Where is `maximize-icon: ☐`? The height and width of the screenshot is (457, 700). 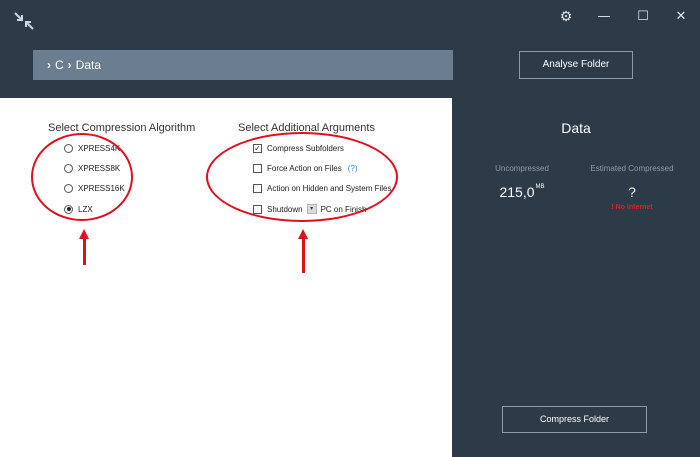
maximize-icon: ☐ is located at coordinates (643, 17).